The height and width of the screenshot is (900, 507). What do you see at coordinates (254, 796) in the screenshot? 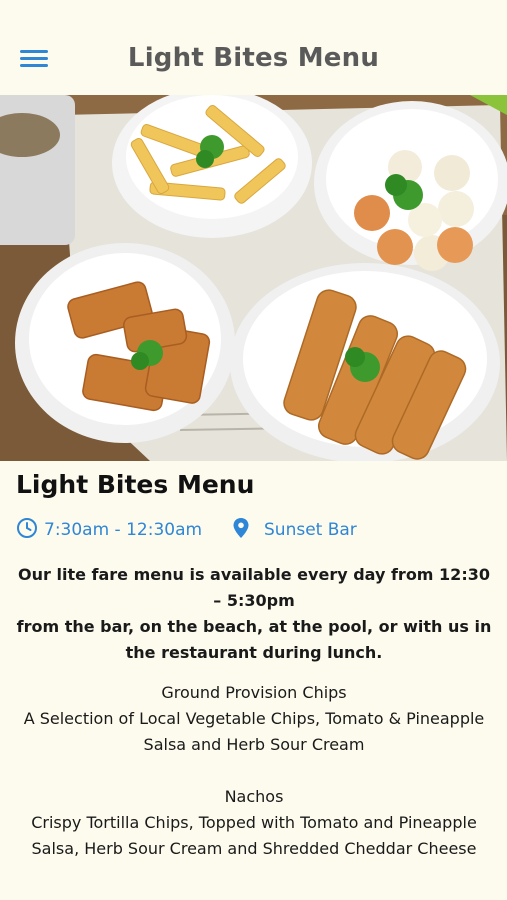
I see `menu-item-name: Nachos` at bounding box center [254, 796].